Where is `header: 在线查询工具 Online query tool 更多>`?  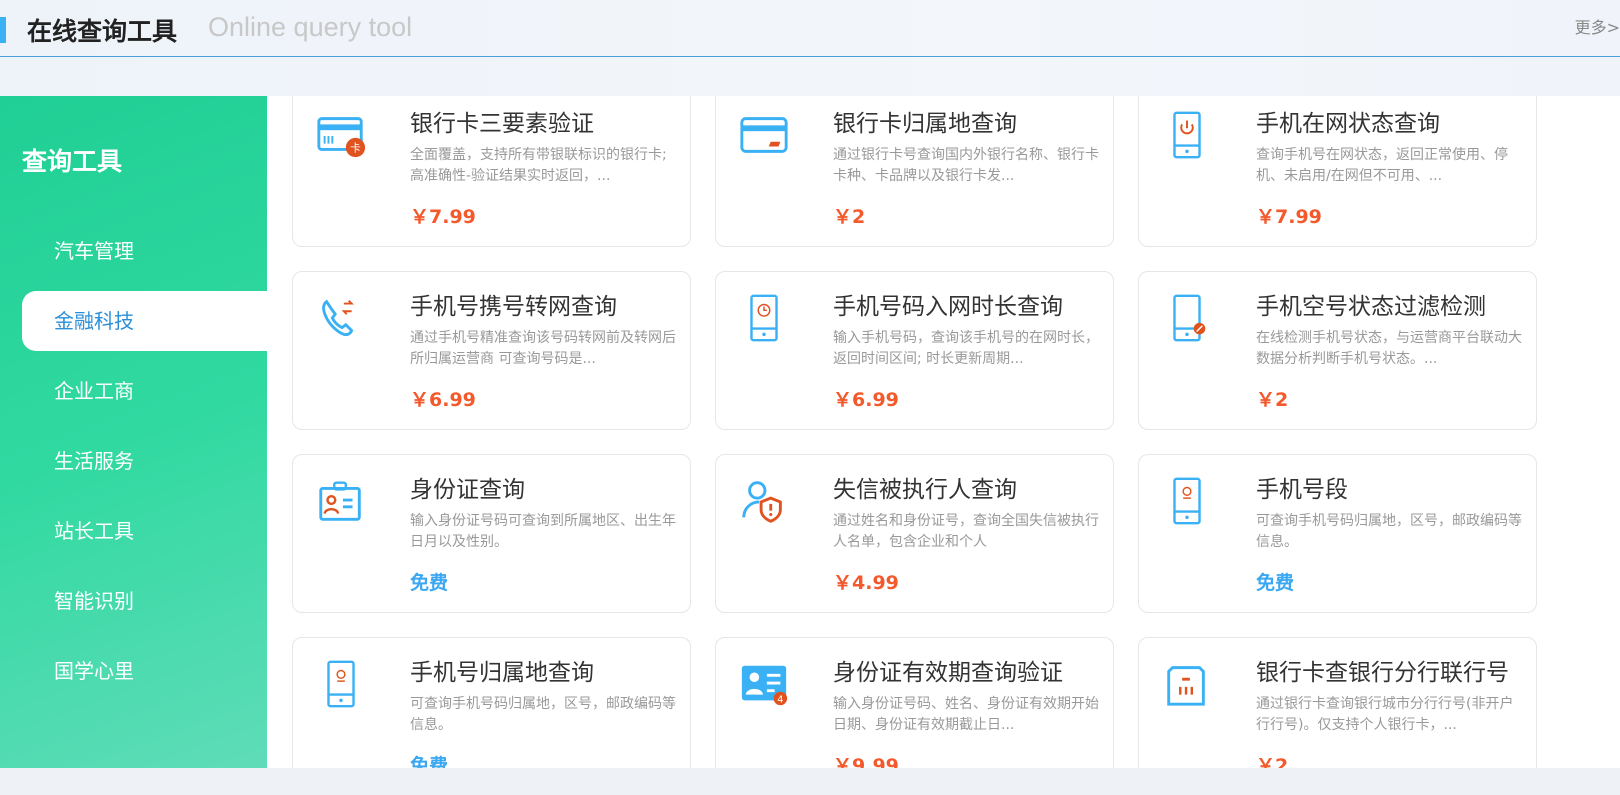 header: 在线查询工具 Online query tool 更多> is located at coordinates (810, 48).